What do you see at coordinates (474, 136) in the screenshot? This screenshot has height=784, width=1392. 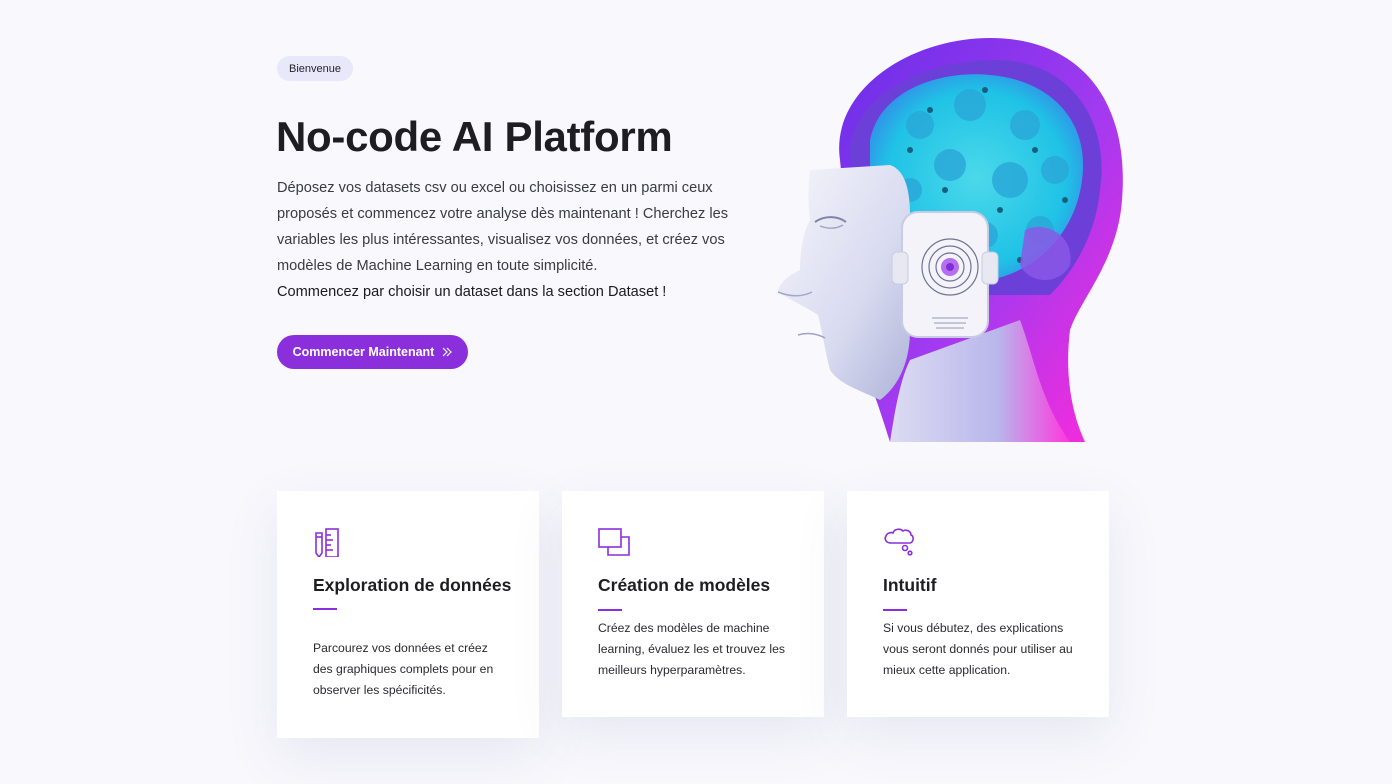 I see `page-title: No-code AI Platform` at bounding box center [474, 136].